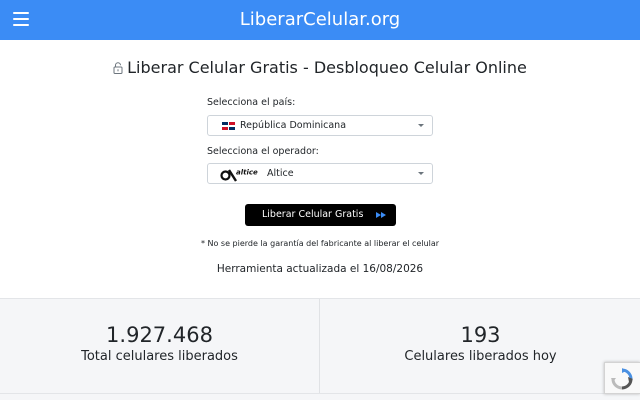 The height and width of the screenshot is (400, 640). What do you see at coordinates (159, 335) in the screenshot?
I see `stat-value: 1.927.468` at bounding box center [159, 335].